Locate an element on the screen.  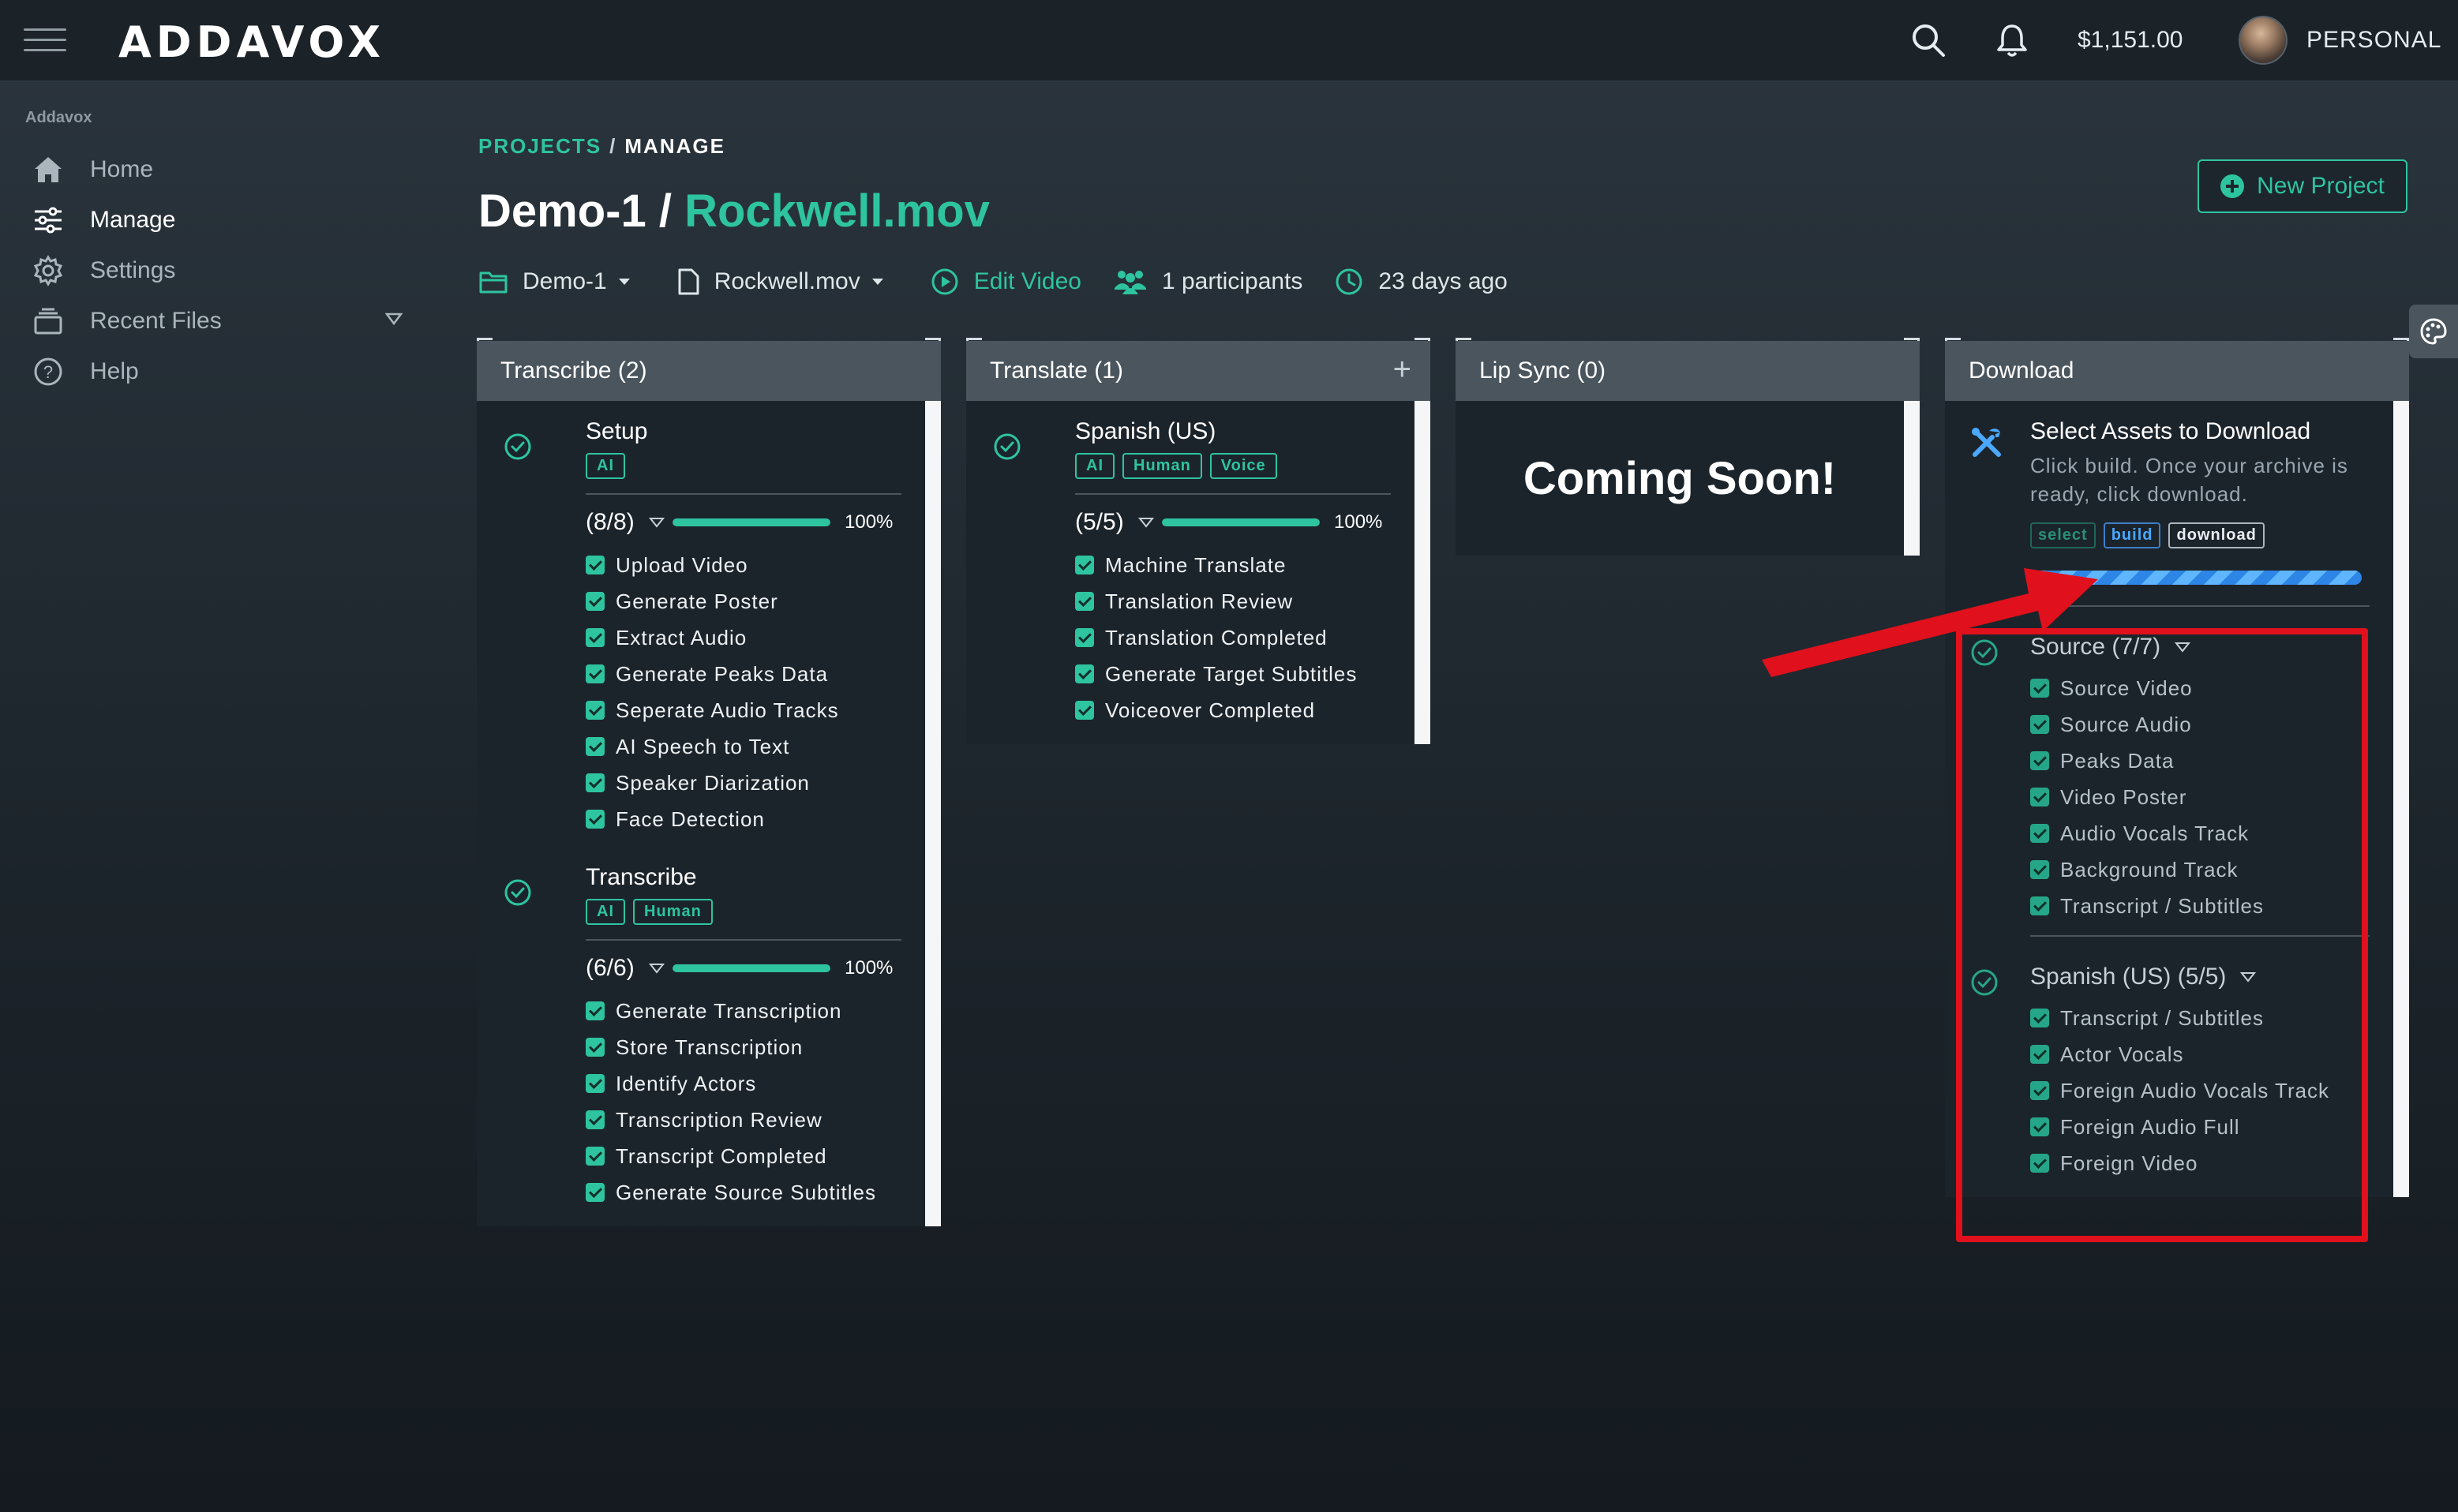
hamburger-icon is located at coordinates (45, 41).